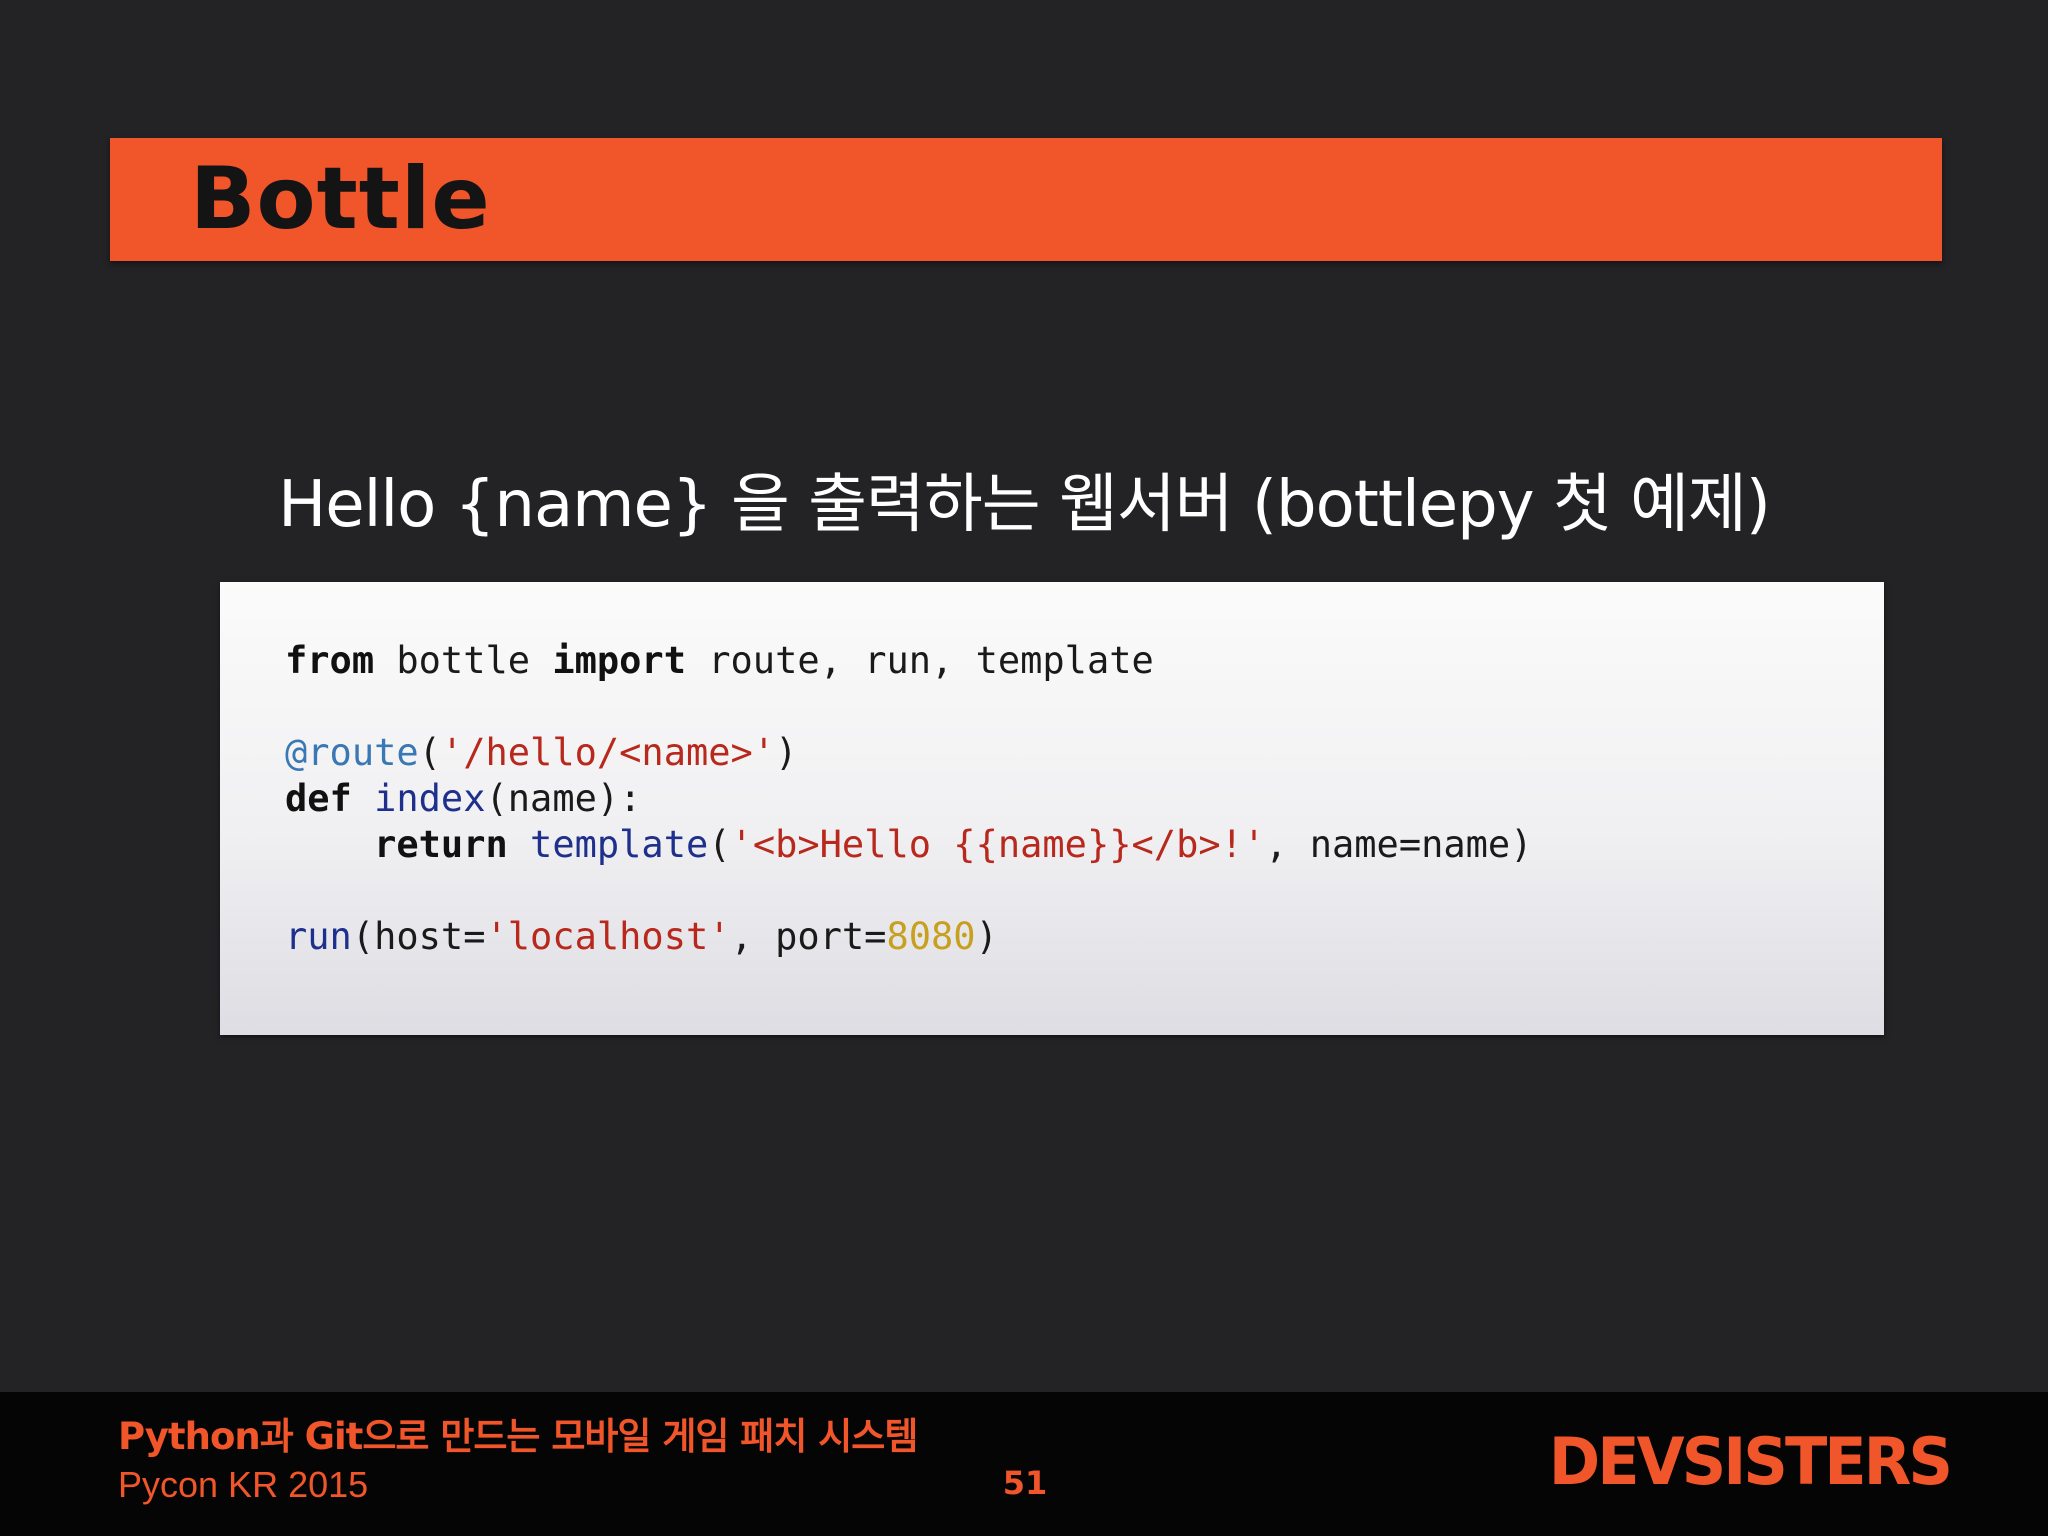  What do you see at coordinates (563, 798) in the screenshot?
I see `code-token: (name):` at bounding box center [563, 798].